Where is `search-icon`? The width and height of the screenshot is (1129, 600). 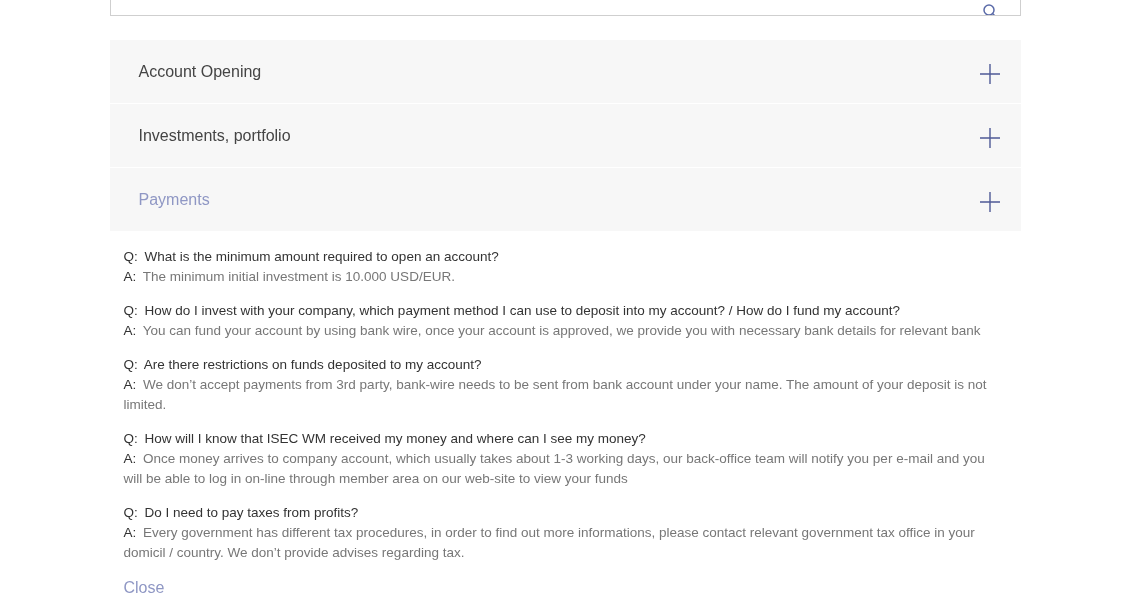
search-icon is located at coordinates (989, 9).